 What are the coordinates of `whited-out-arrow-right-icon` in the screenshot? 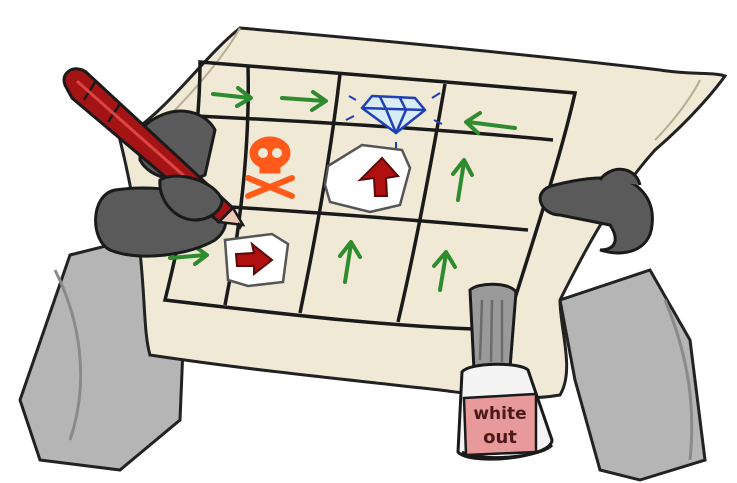 It's located at (256, 260).